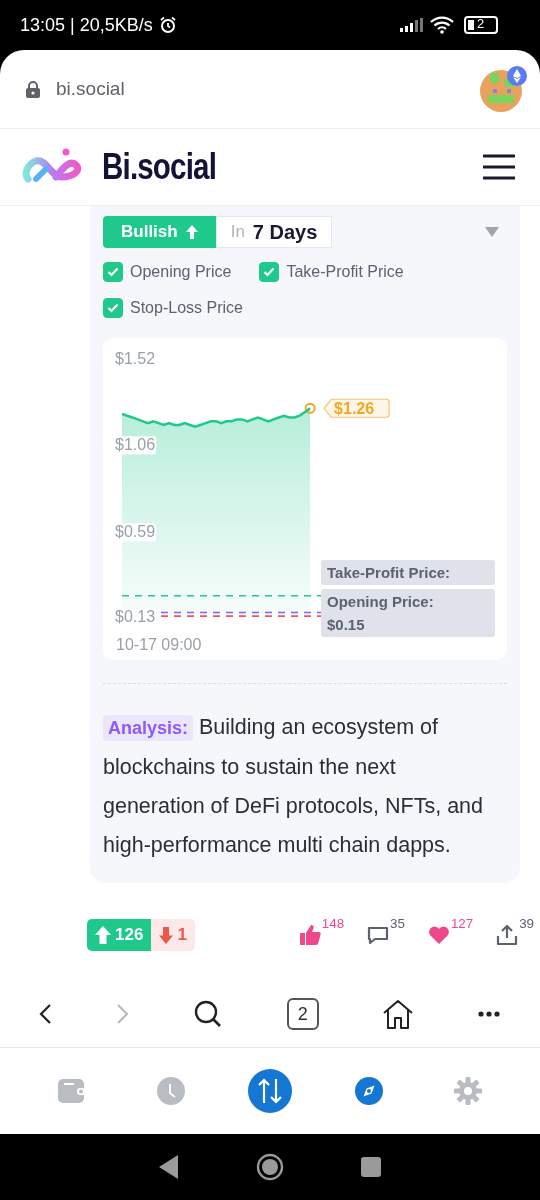 This screenshot has width=540, height=1200. I want to click on swap-button, so click(269, 1091).